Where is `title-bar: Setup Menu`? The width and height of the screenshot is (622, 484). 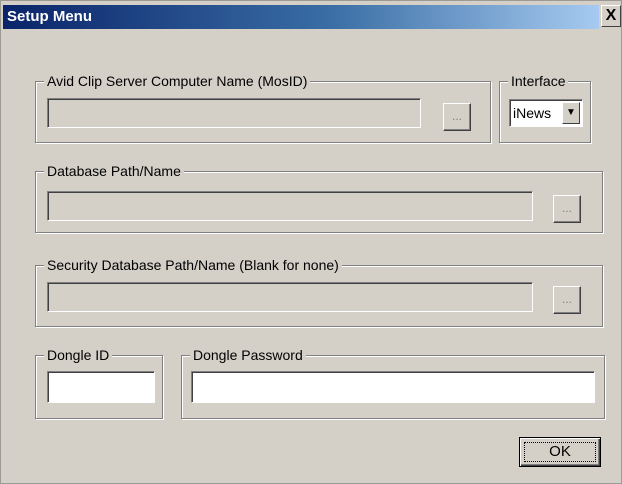
title-bar: Setup Menu is located at coordinates (301, 17).